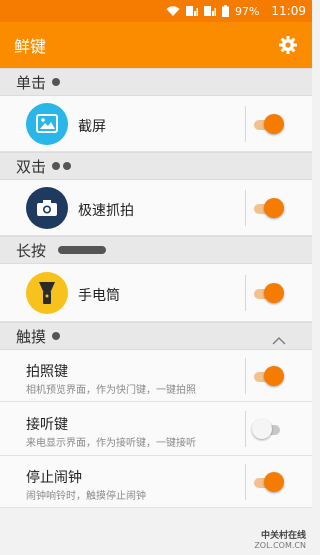  Describe the element at coordinates (47, 293) in the screenshot. I see `flashlight-app-icon` at that location.